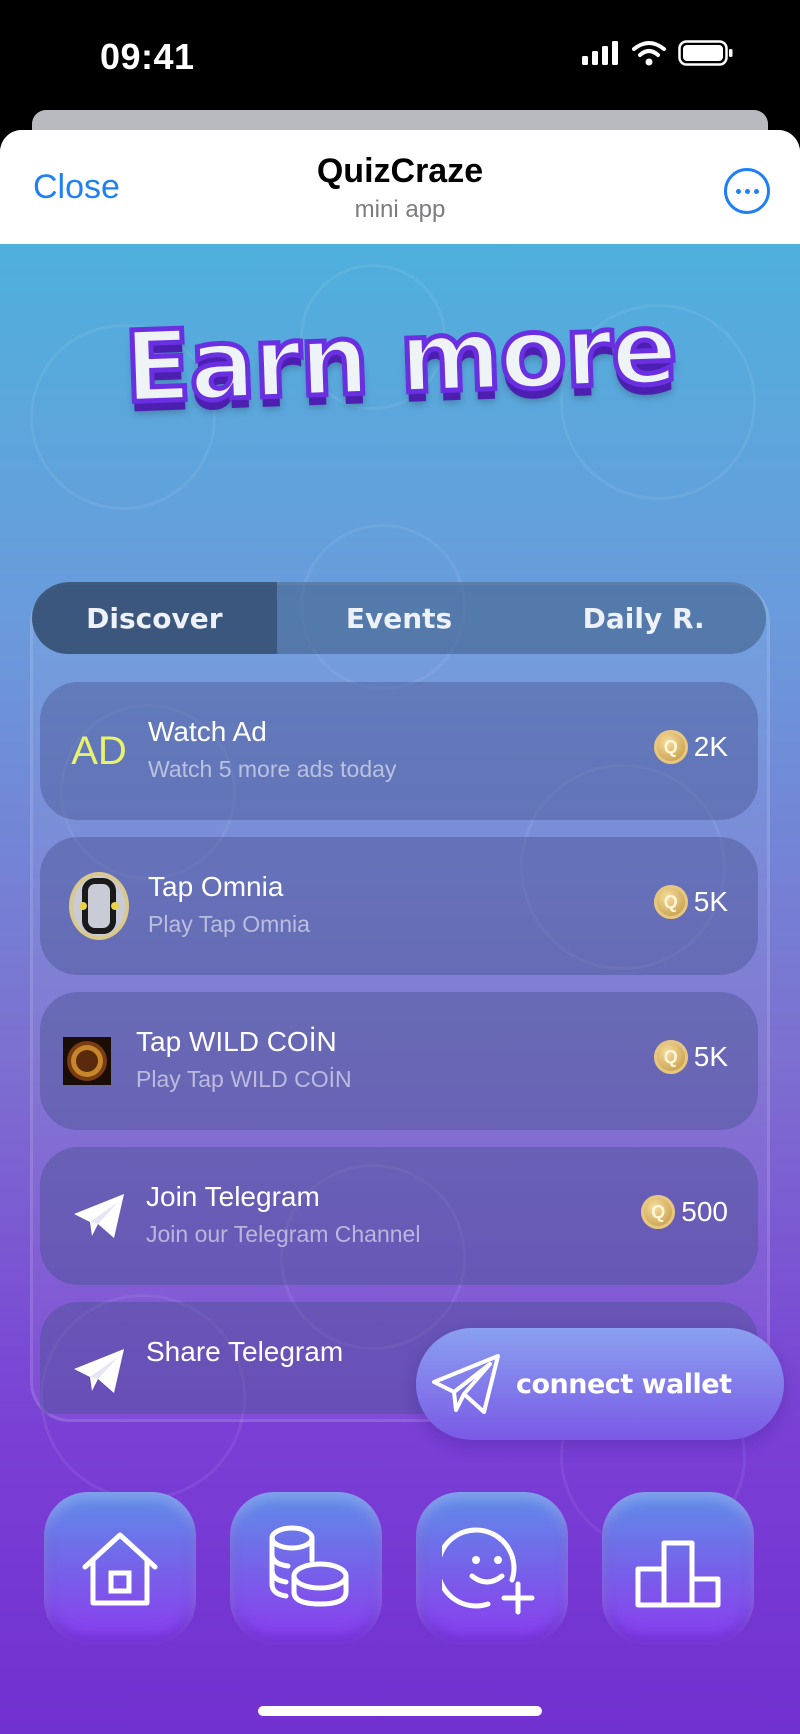 Image resolution: width=800 pixels, height=1734 pixels. I want to click on task-title: Tap Omnia, so click(216, 886).